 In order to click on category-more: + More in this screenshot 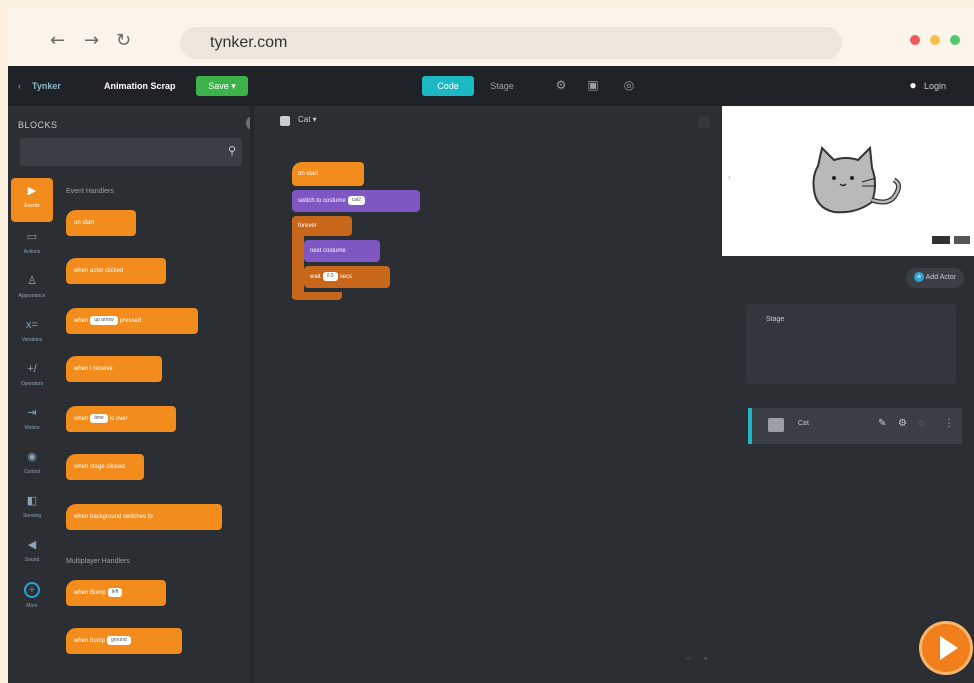, I will do `click(32, 598)`.